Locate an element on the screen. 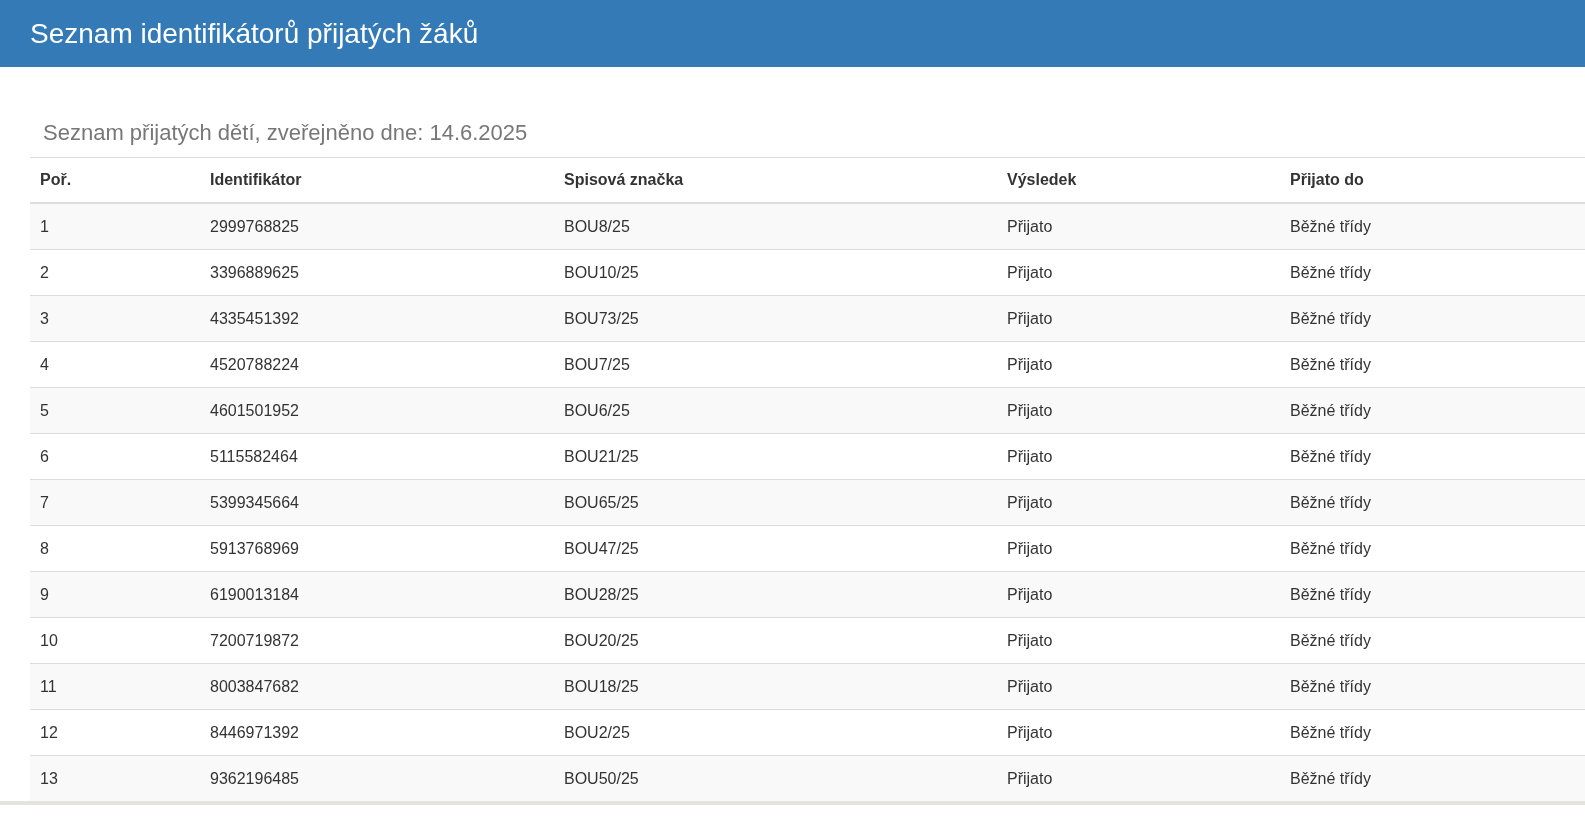  table-cell: 6190013184 is located at coordinates (377, 594).